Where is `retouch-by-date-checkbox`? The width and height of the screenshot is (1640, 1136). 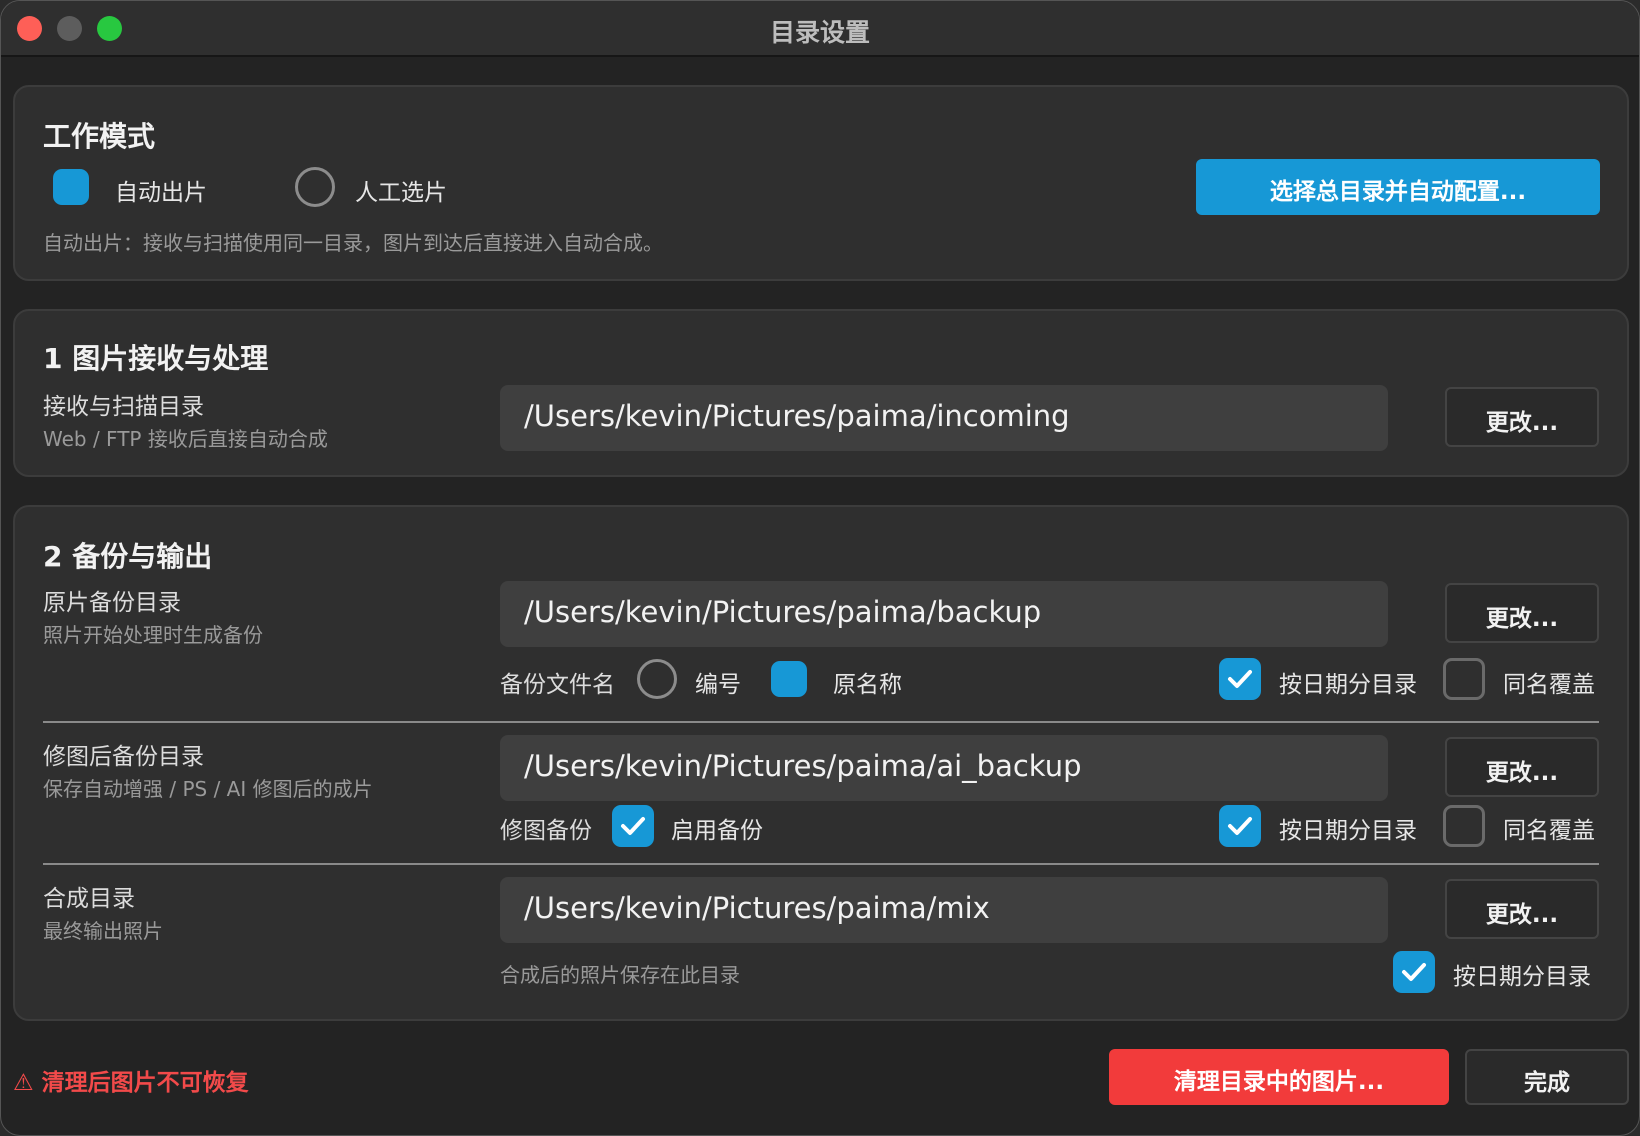
retouch-by-date-checkbox is located at coordinates (1240, 826).